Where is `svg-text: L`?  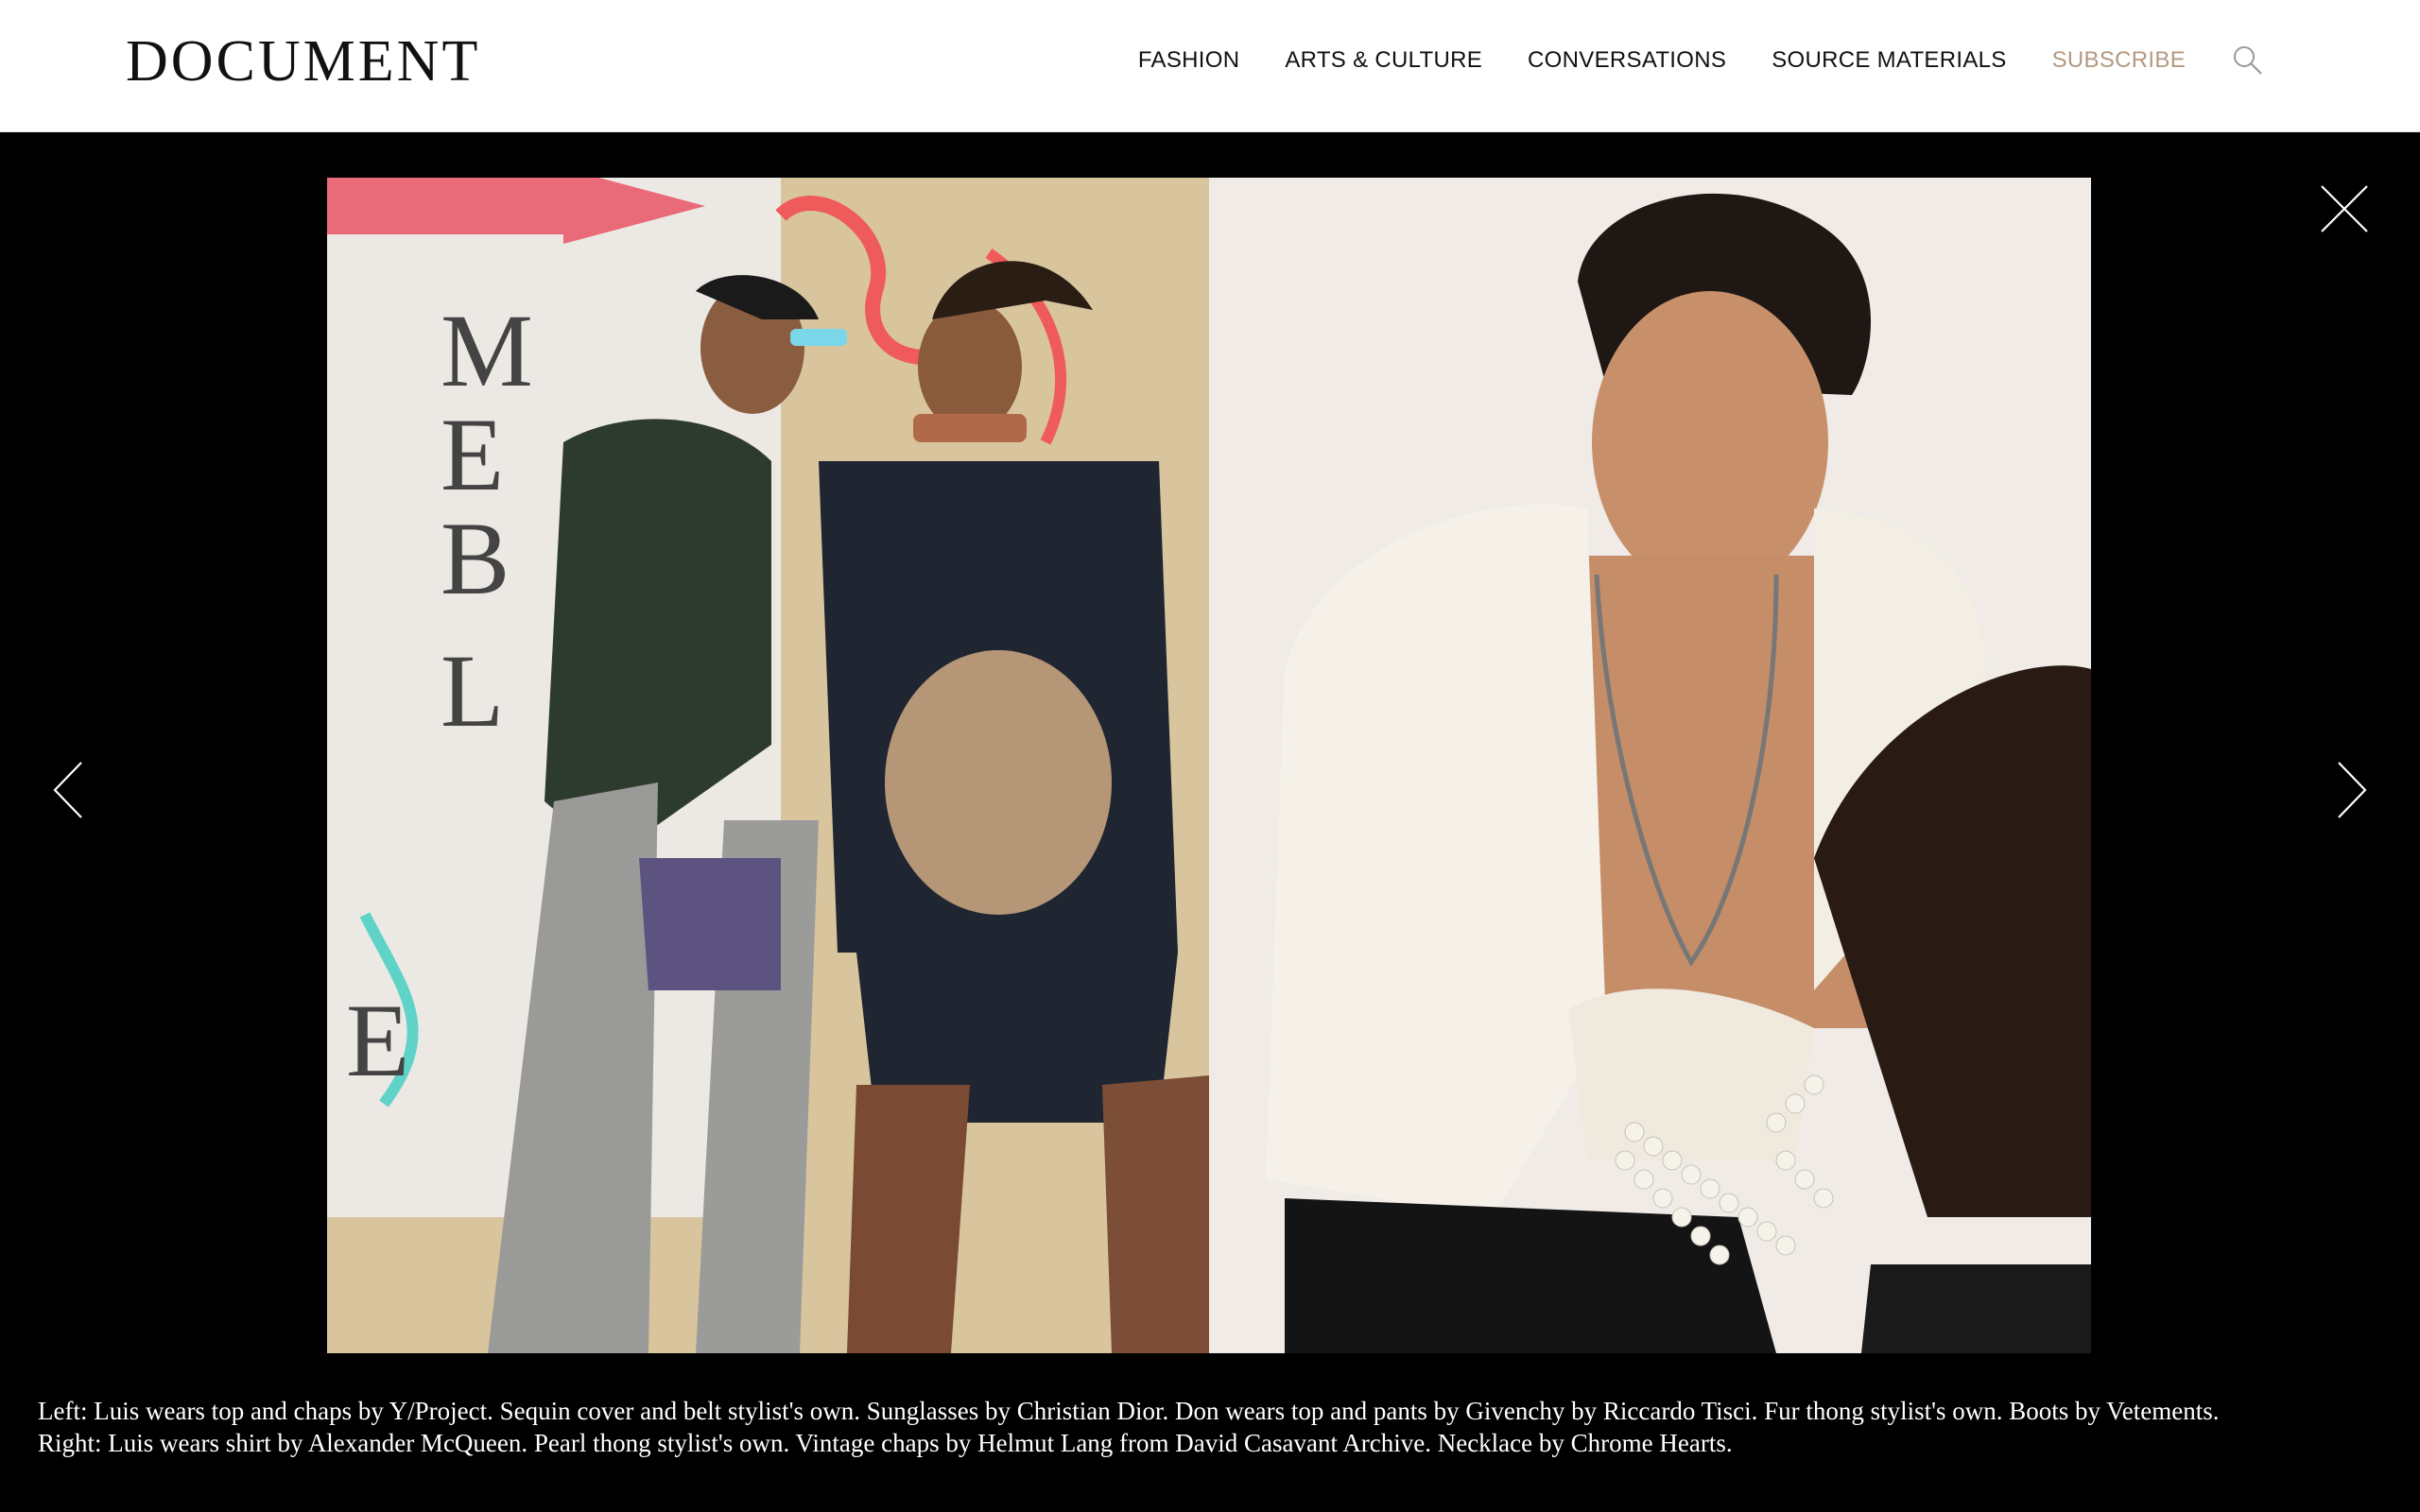 svg-text: L is located at coordinates (472, 690).